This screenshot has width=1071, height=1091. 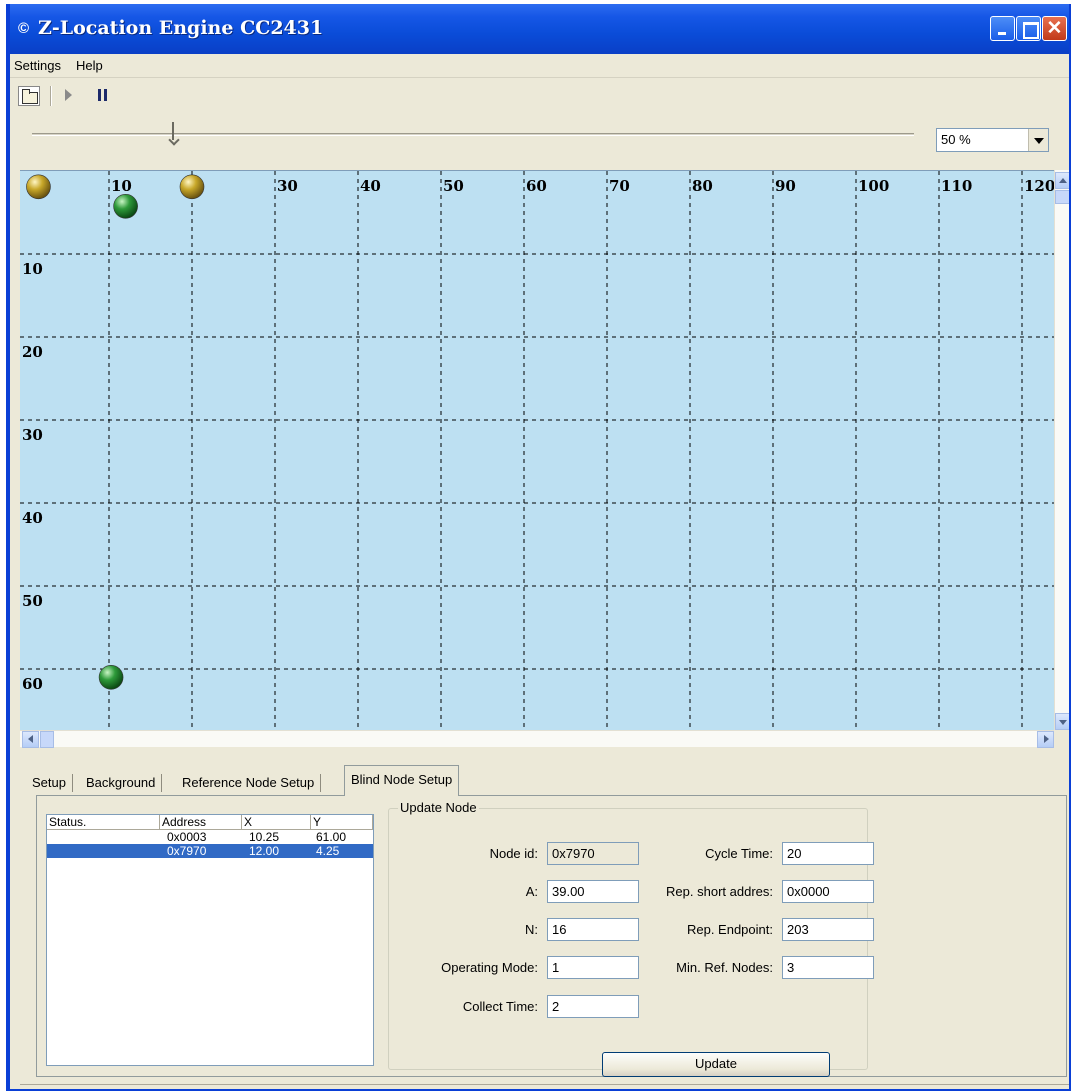 What do you see at coordinates (249, 783) in the screenshot?
I see `tab-reference-node-setup: Reference Node Setup` at bounding box center [249, 783].